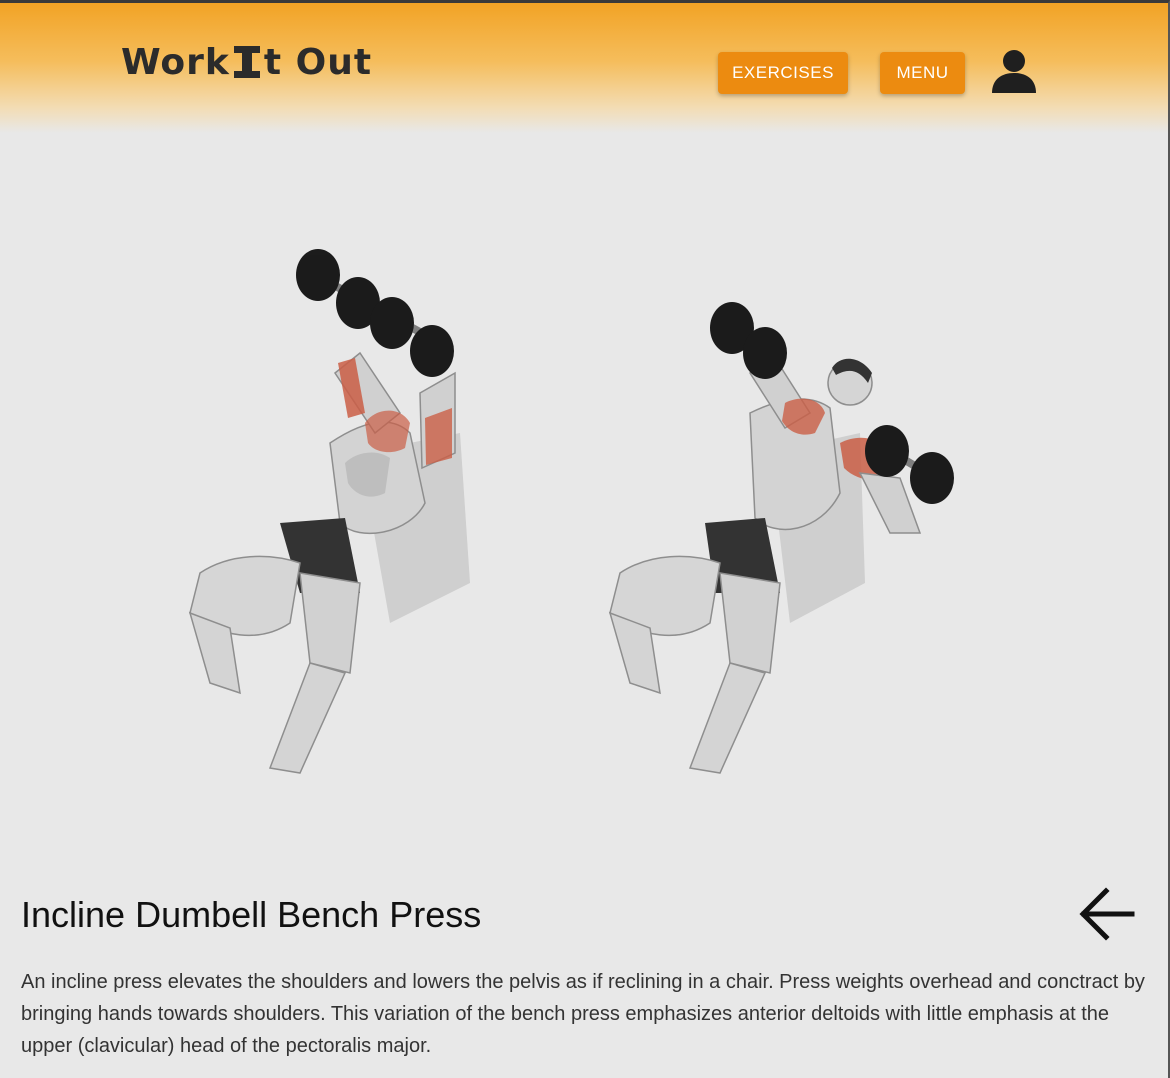  What do you see at coordinates (1014, 71) in the screenshot?
I see `user-icon` at bounding box center [1014, 71].